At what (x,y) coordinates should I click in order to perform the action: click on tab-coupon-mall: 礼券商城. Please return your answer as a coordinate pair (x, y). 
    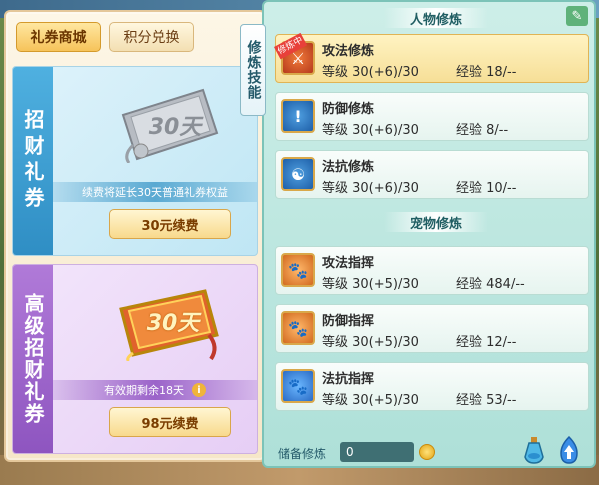
    Looking at the image, I should click on (58, 37).